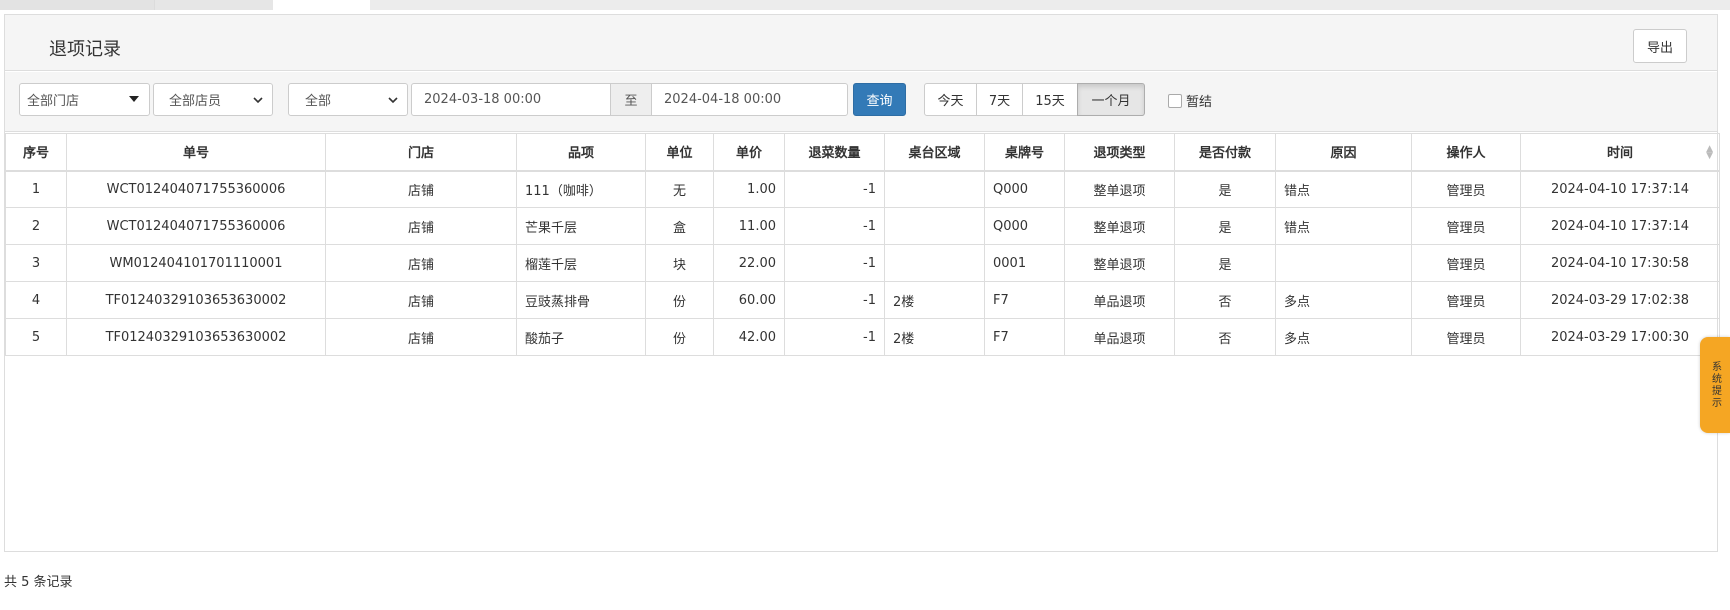 The image size is (1730, 610). Describe the element at coordinates (679, 152) in the screenshot. I see `column-header: 单位` at that location.